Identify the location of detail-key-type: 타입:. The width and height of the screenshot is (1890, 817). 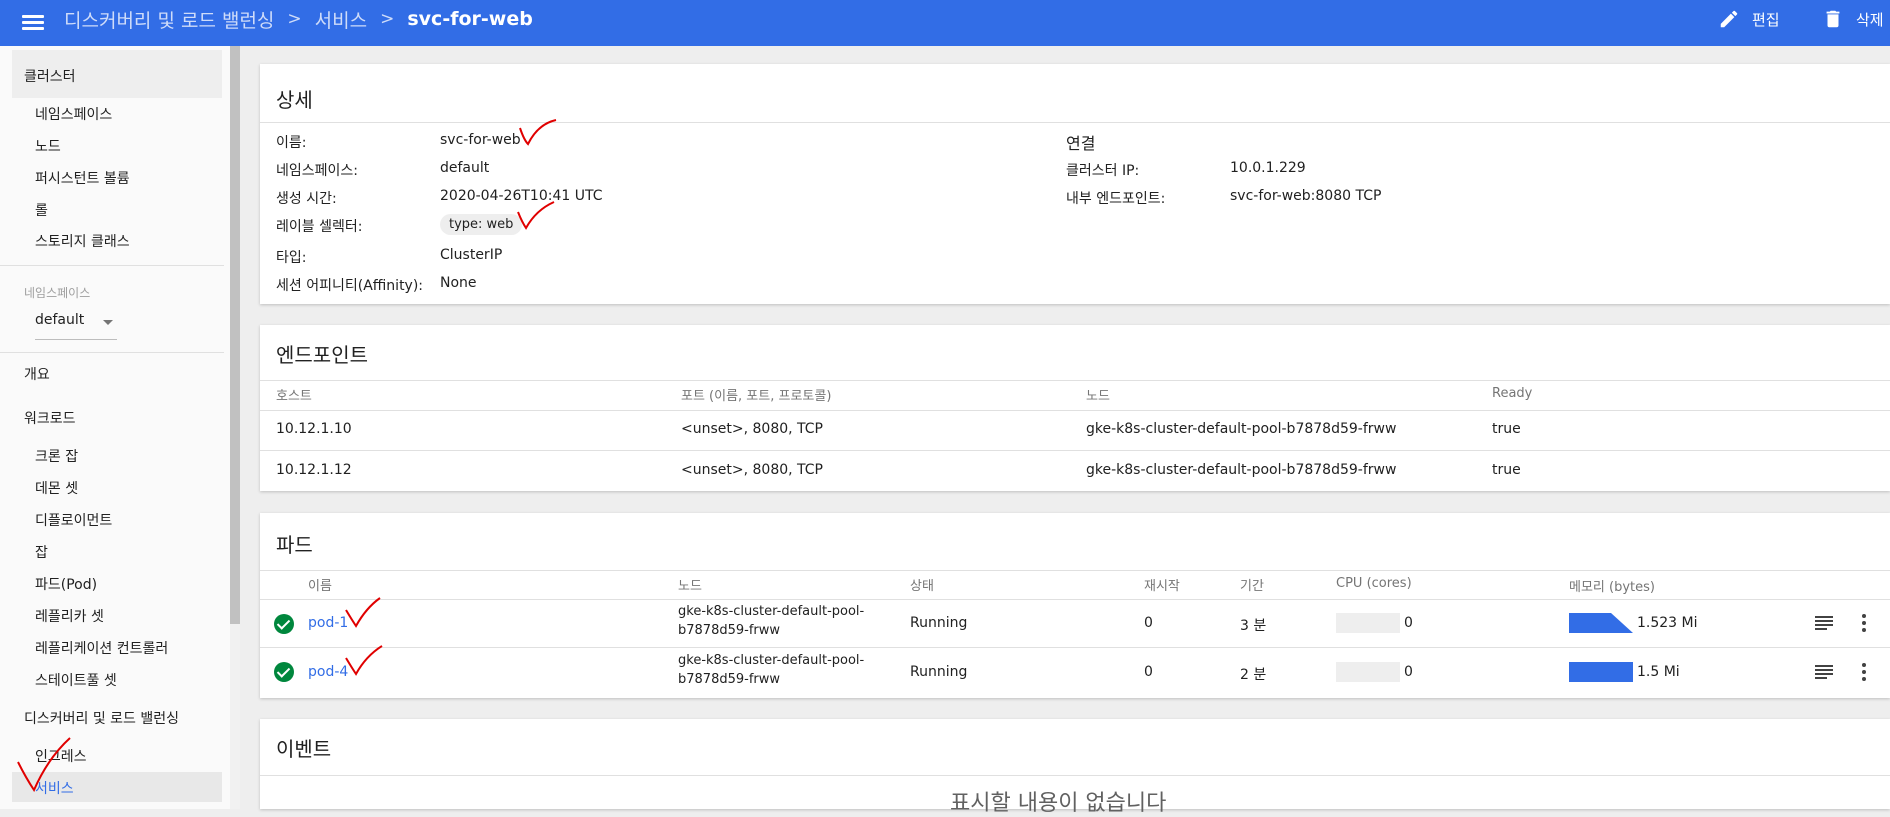
(291, 258).